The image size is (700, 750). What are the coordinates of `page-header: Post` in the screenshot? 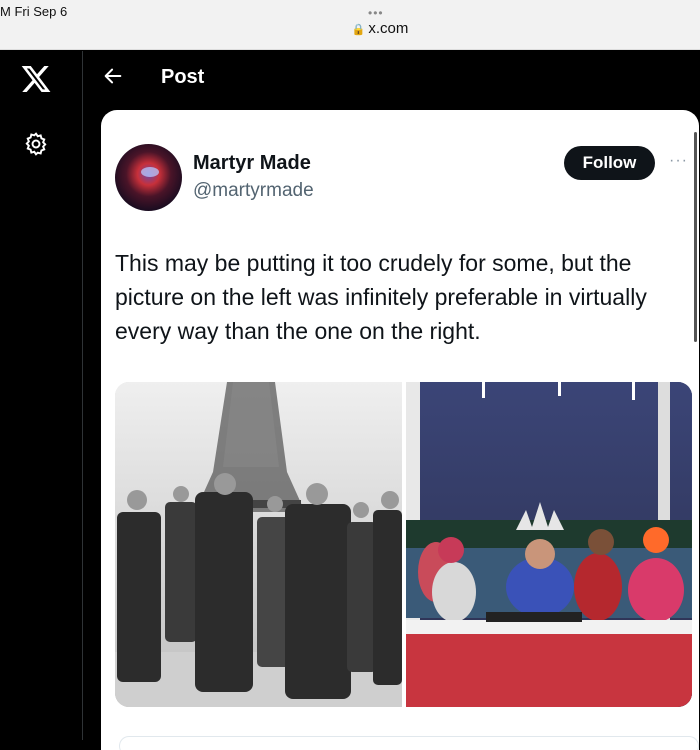 It's located at (392, 80).